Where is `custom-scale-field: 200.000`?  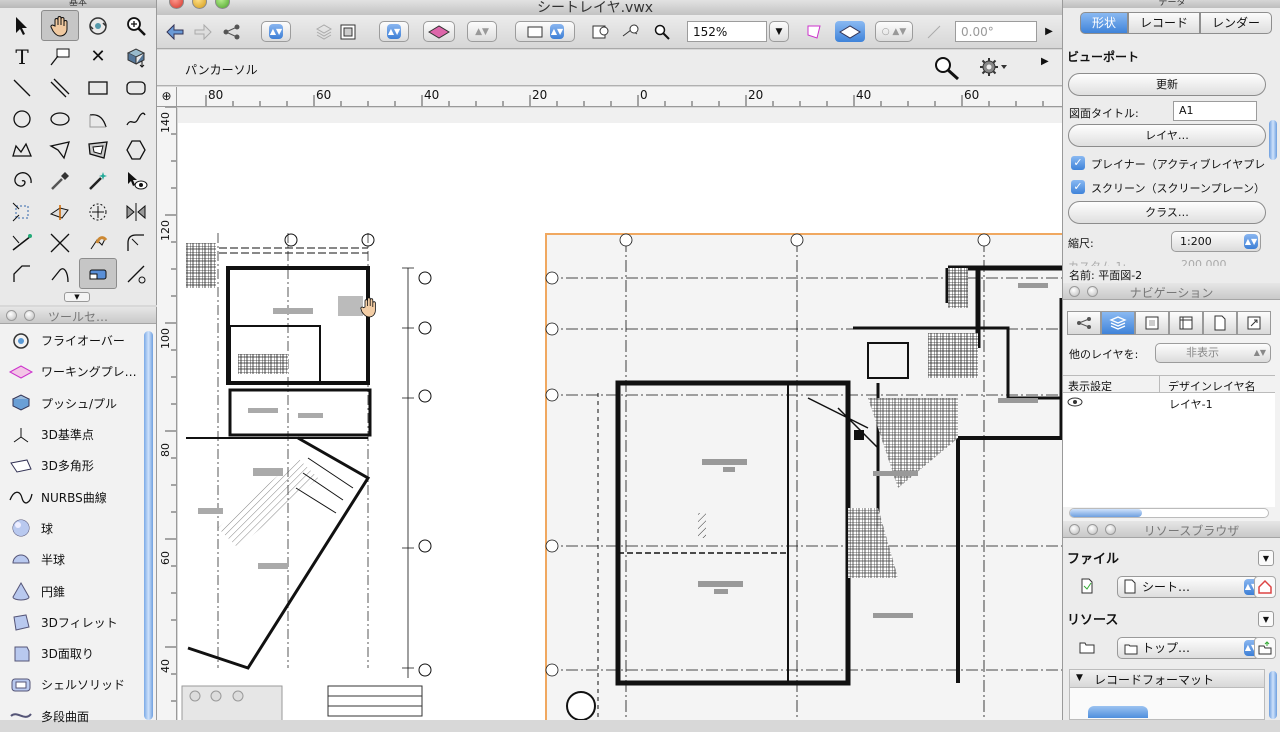
custom-scale-field: 200.000 is located at coordinates (1220, 262).